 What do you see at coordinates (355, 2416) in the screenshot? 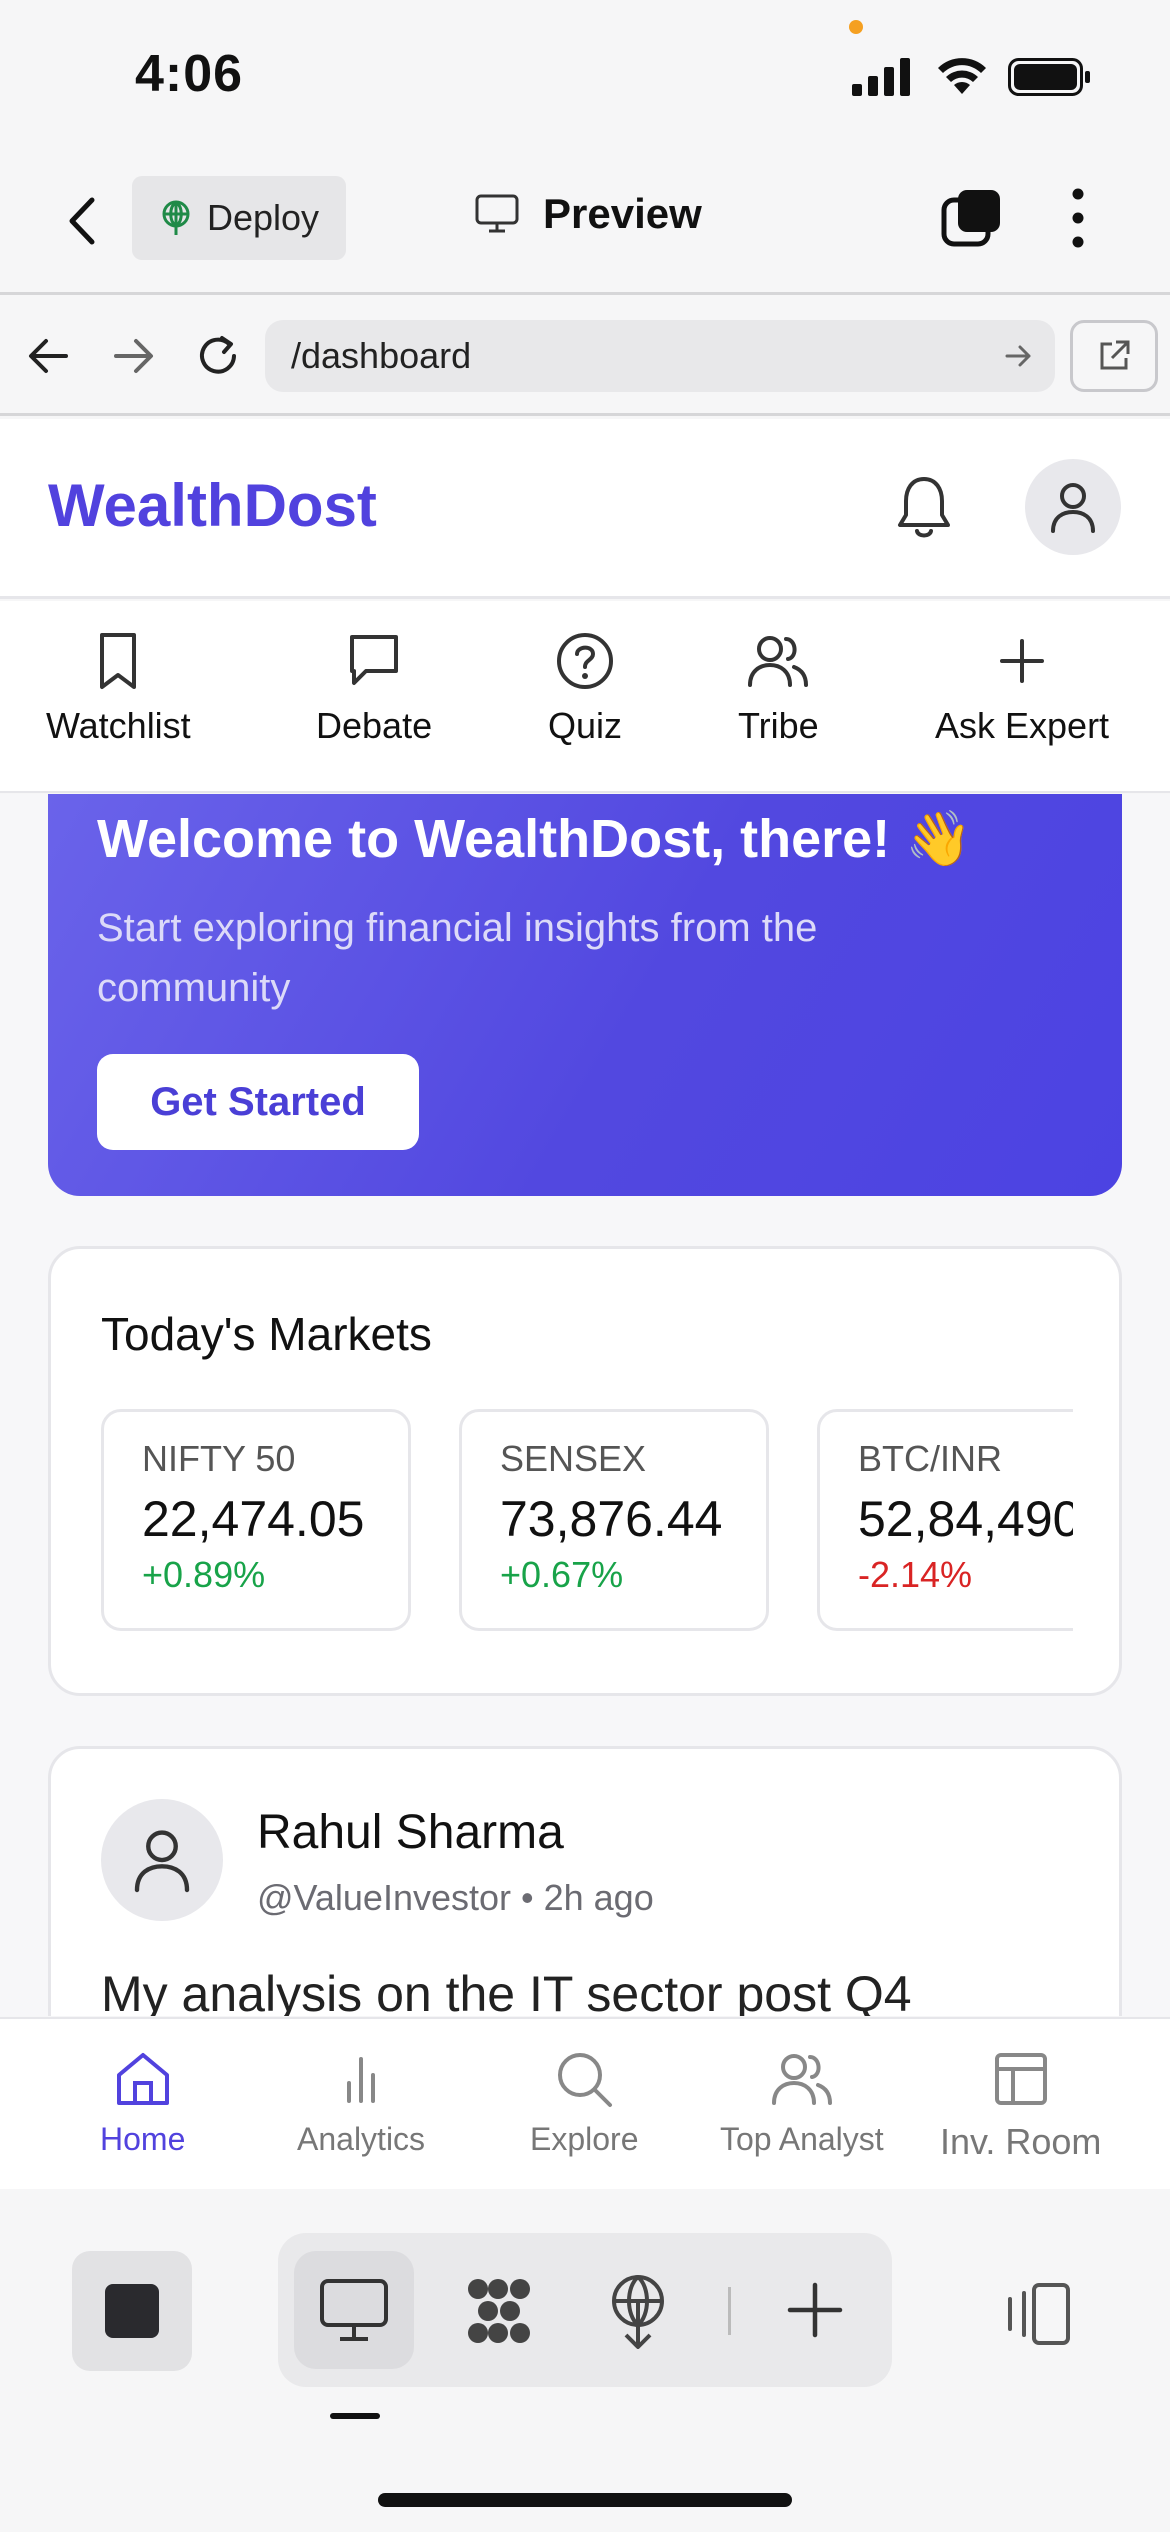
I see `selected-view-indicator` at bounding box center [355, 2416].